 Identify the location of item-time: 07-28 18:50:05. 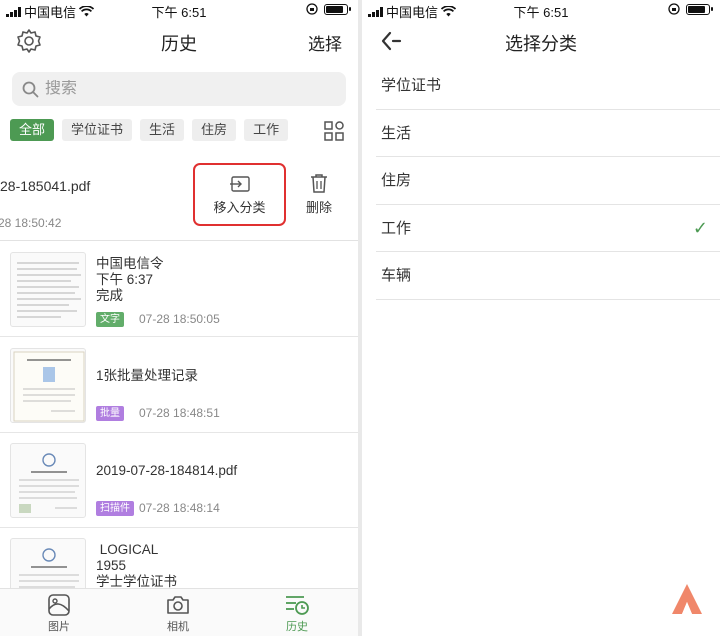
(179, 319).